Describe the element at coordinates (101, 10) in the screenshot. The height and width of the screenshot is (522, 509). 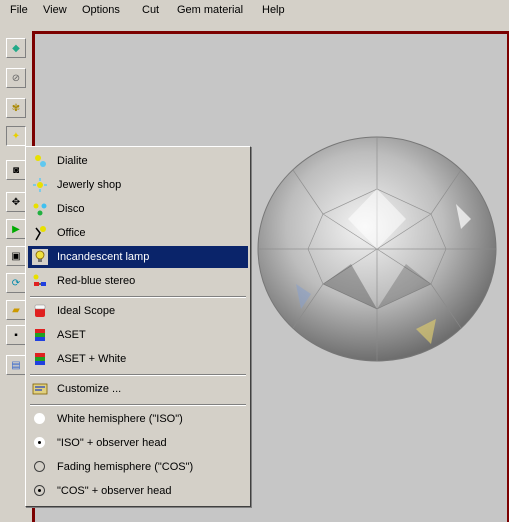
I see `menu-options: Options` at that location.